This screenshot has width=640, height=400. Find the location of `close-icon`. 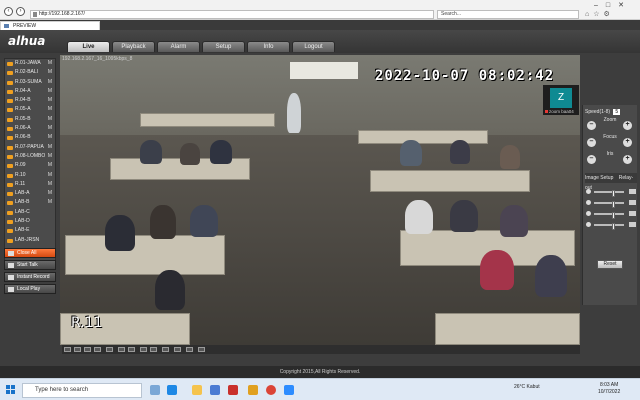

close-icon is located at coordinates (11, 253).